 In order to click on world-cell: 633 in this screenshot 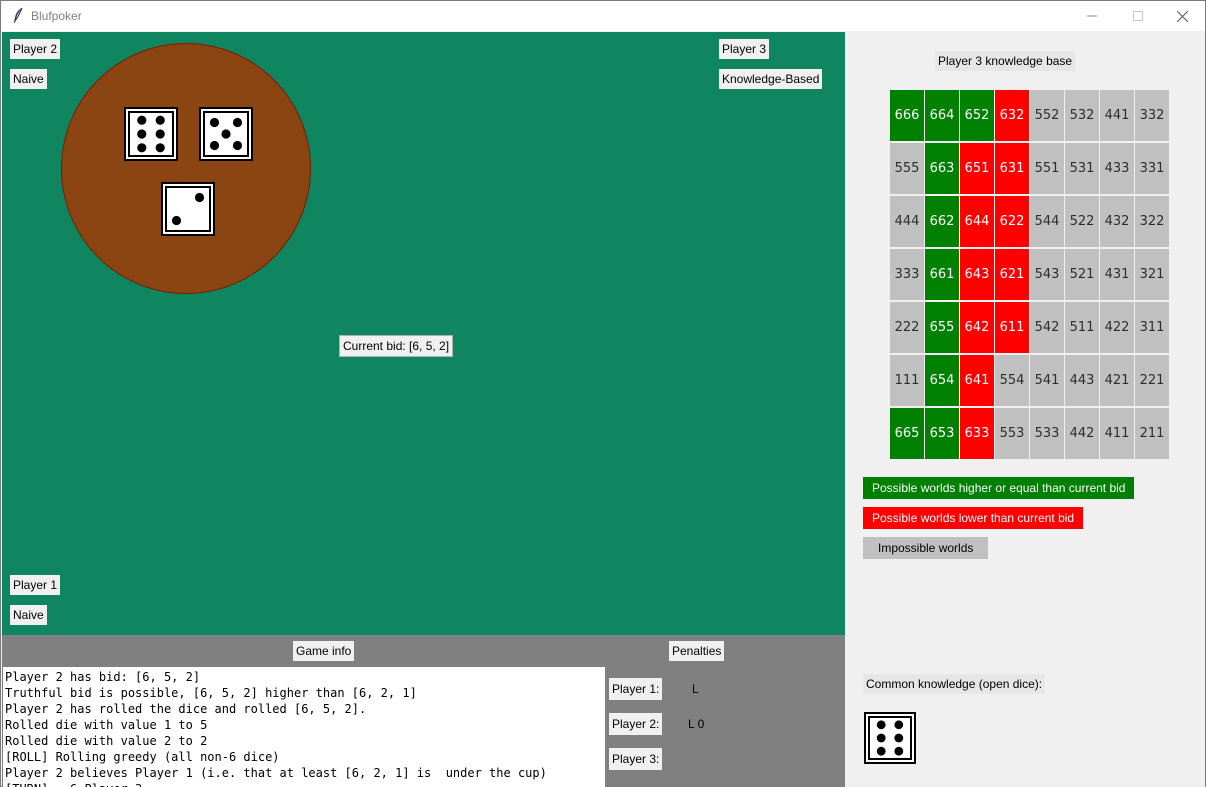, I will do `click(977, 433)`.